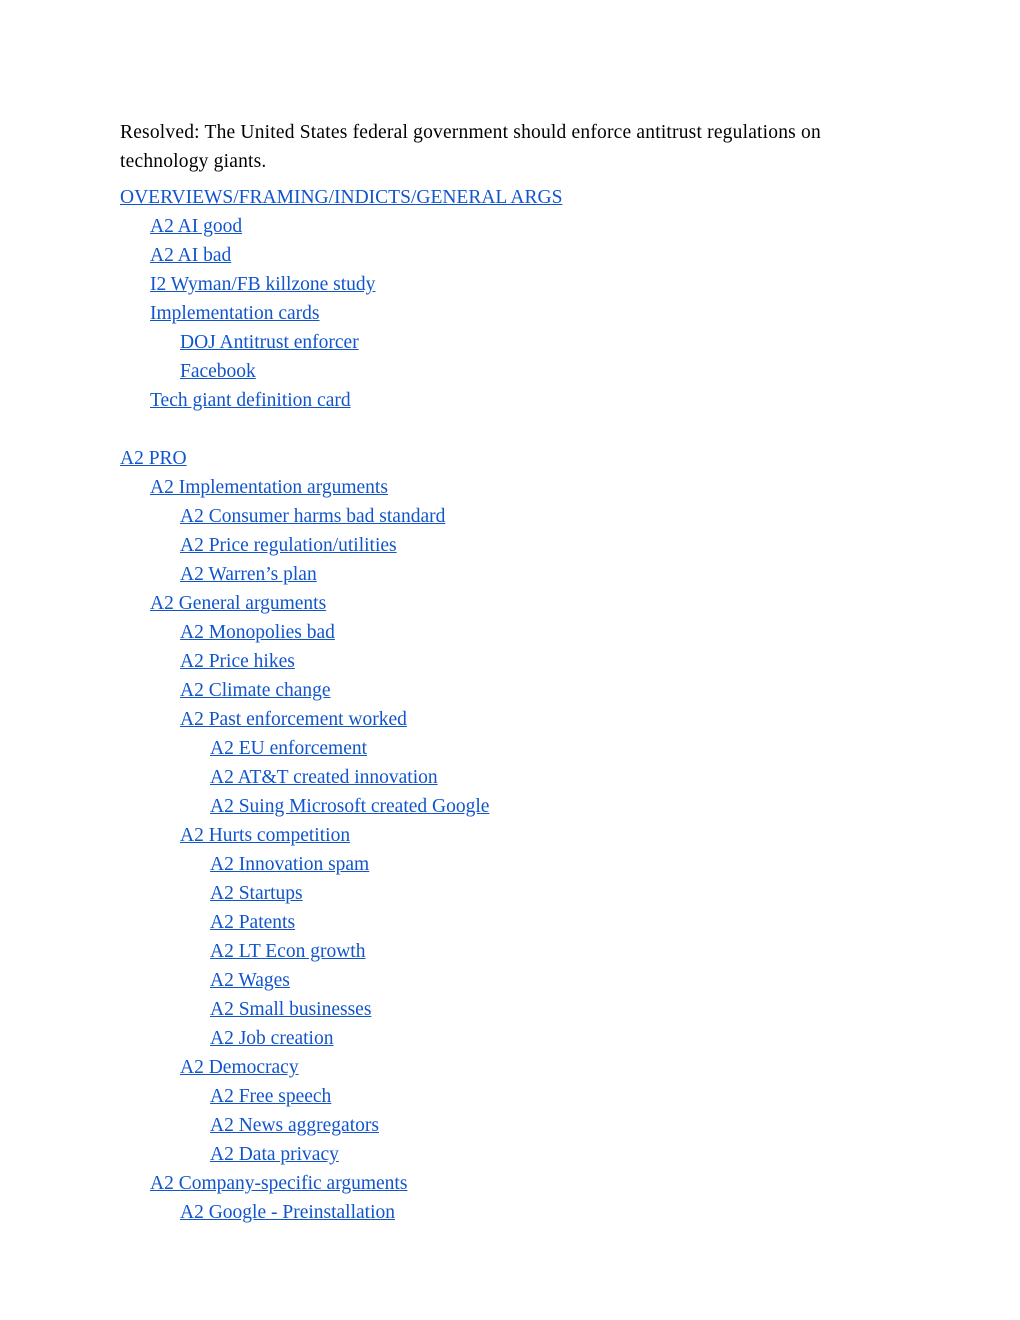 This screenshot has width=1020, height=1320. What do you see at coordinates (510, 1038) in the screenshot?
I see `toc-entry: A2 Job creation` at bounding box center [510, 1038].